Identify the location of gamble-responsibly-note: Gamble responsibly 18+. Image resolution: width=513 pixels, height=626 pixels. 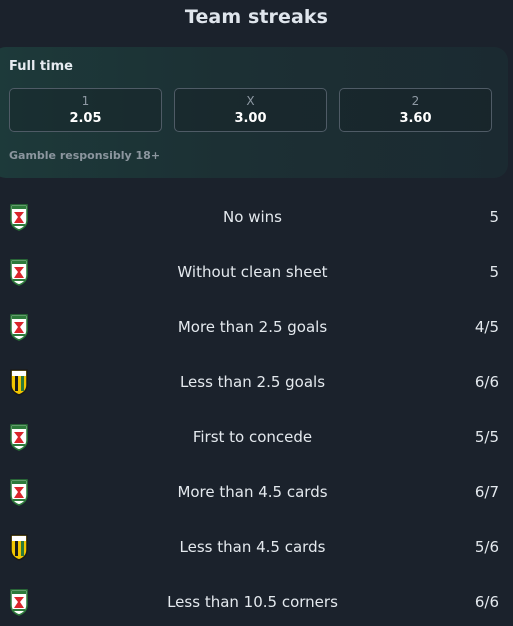
(85, 155).